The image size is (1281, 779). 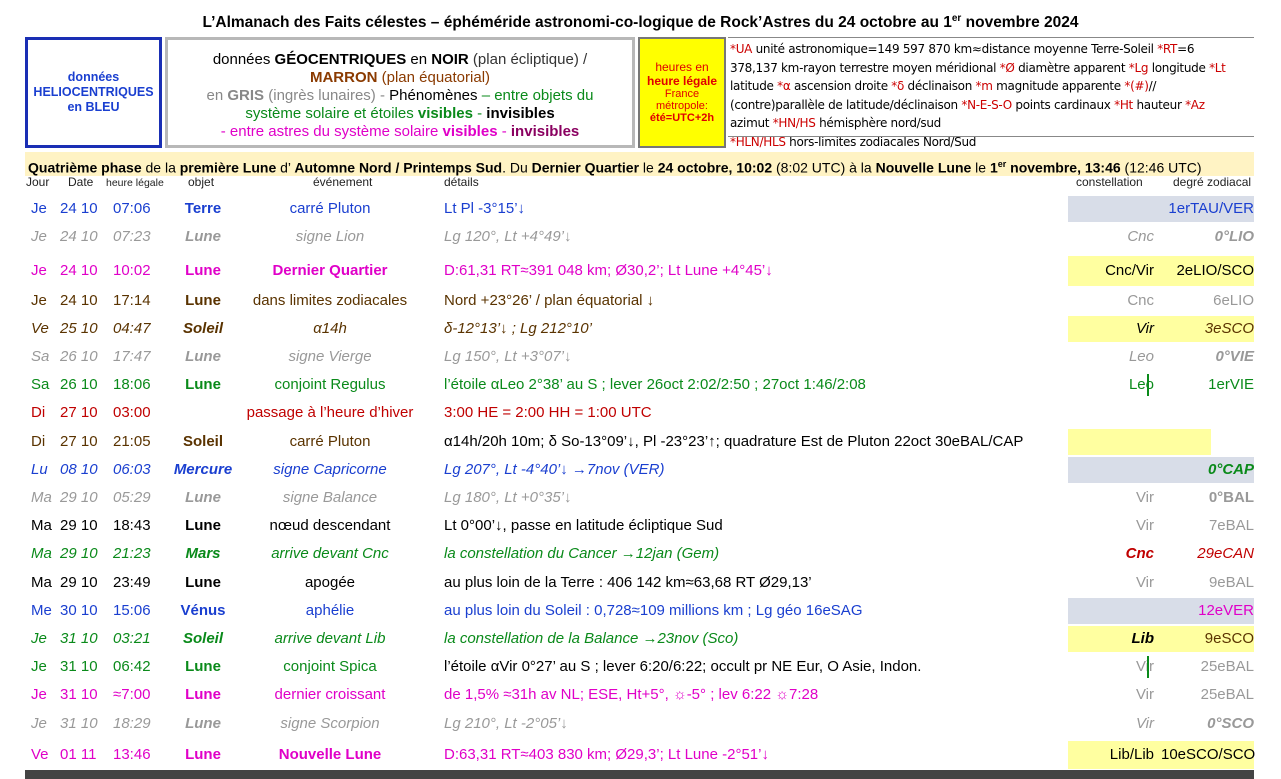 I want to click on row-event: signe Vierge, so click(x=330, y=356).